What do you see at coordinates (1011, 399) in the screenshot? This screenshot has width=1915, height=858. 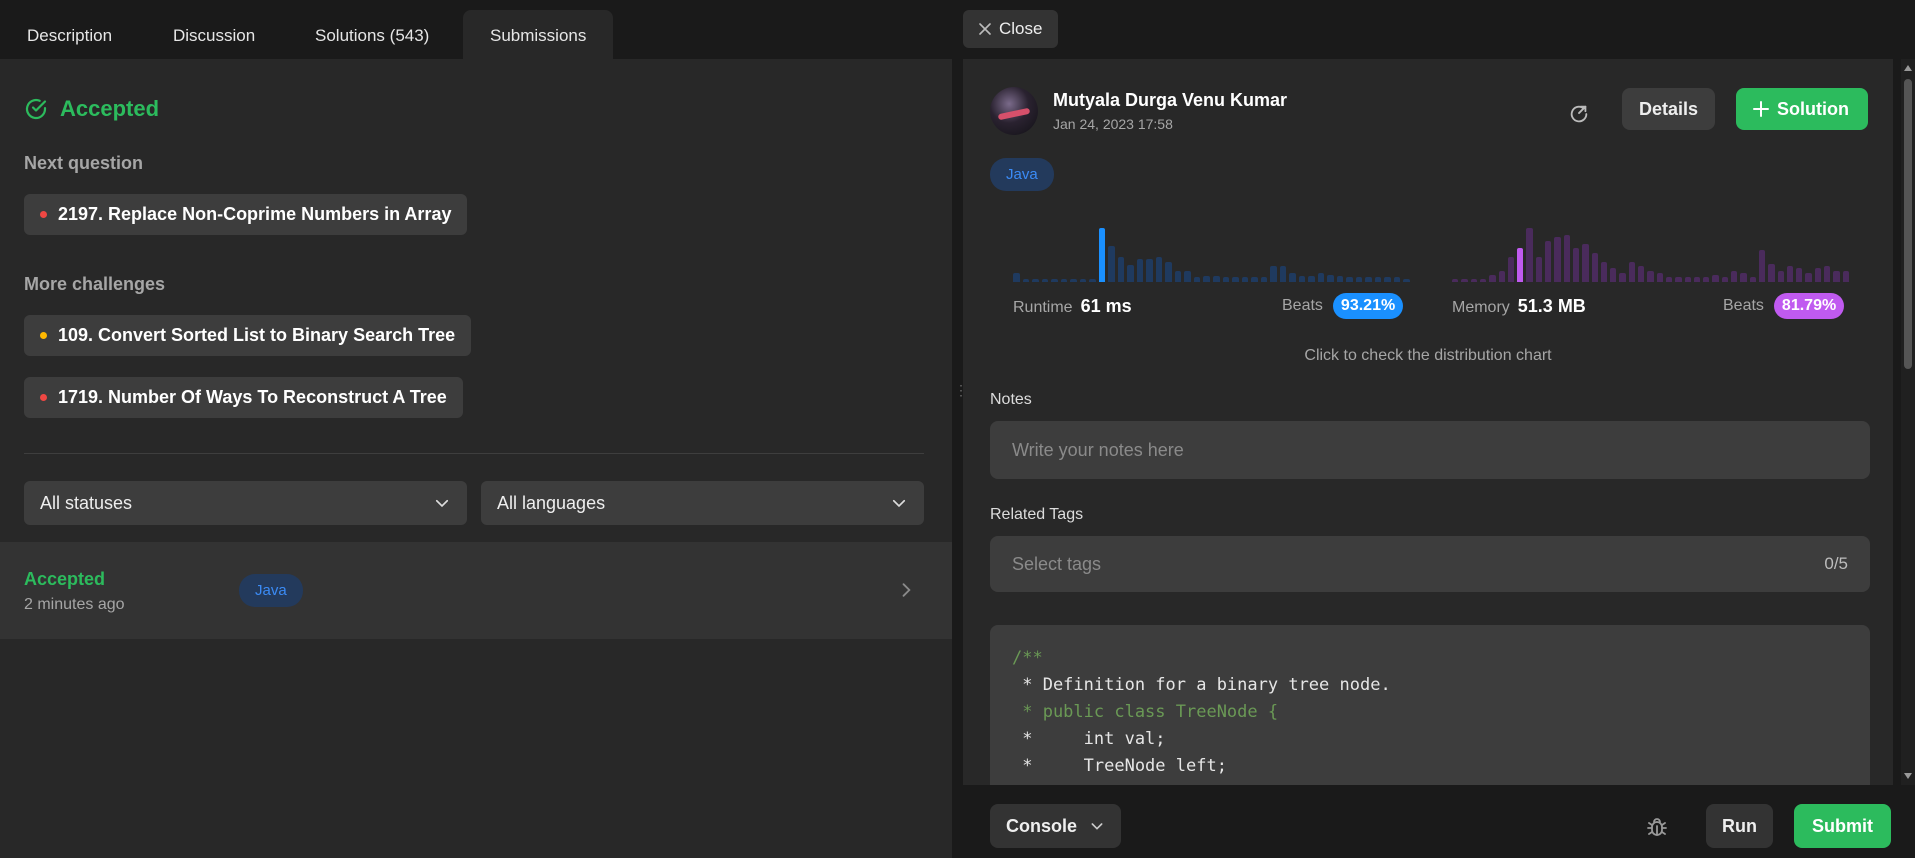 I see `notes-label: Notes` at bounding box center [1011, 399].